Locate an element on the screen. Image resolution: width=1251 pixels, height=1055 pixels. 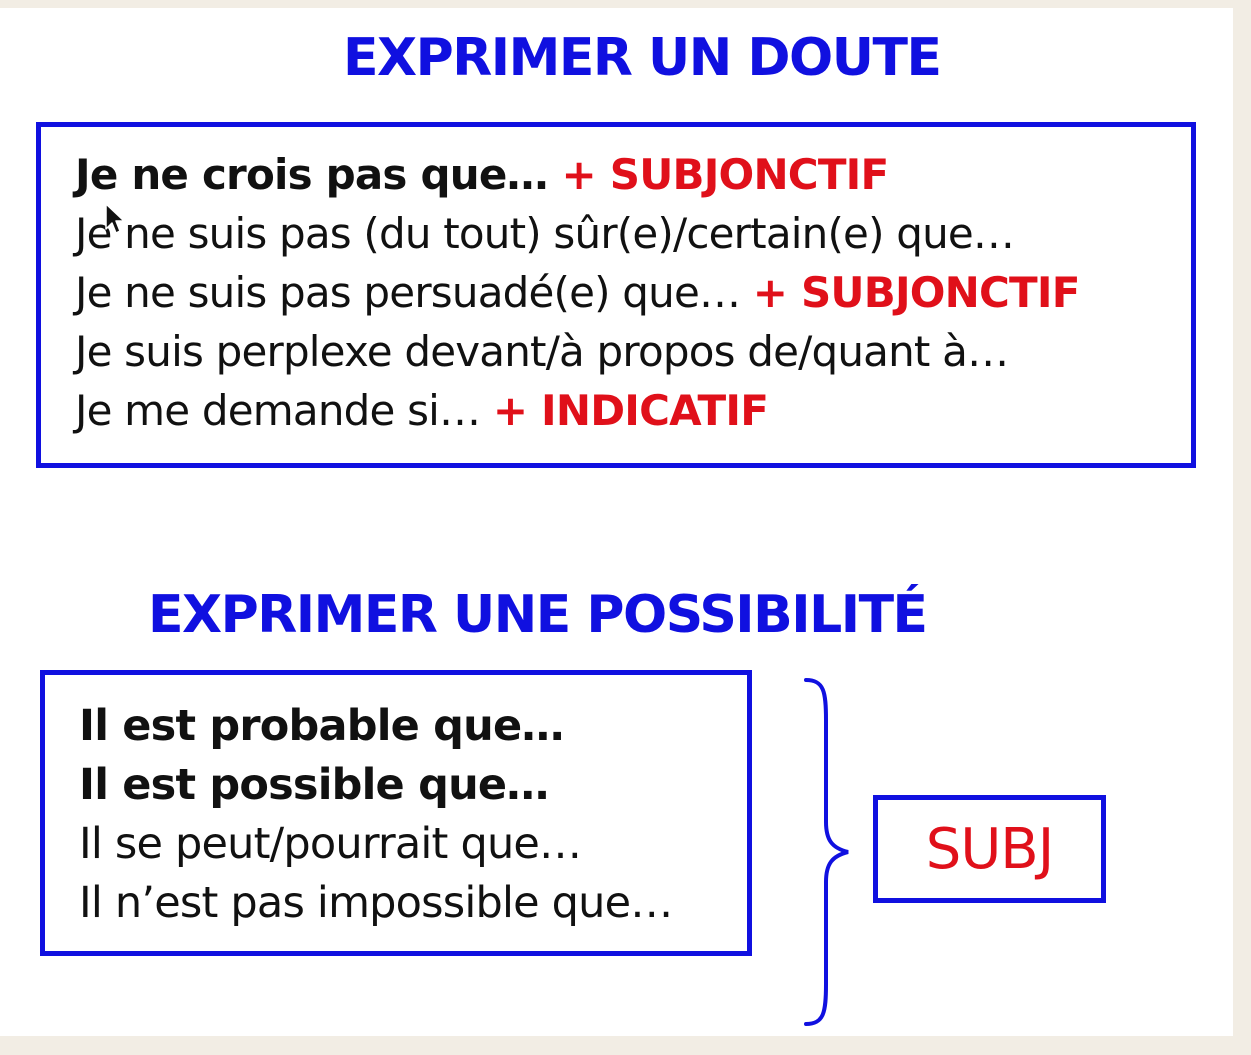
subj-label: SUBJ is located at coordinates (989, 849).